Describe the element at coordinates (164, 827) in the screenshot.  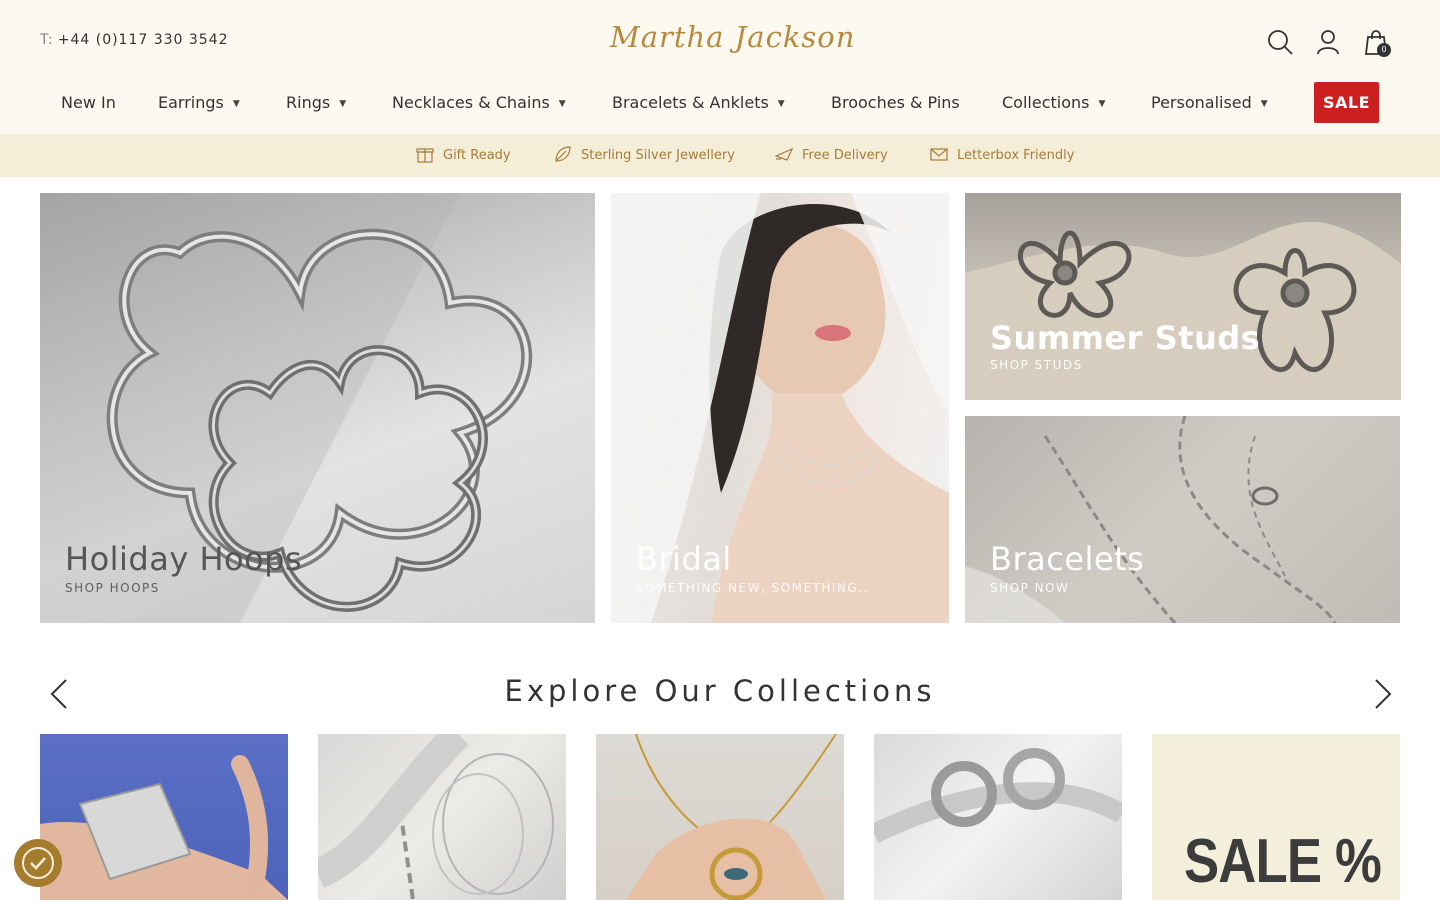
I see `cuff-image` at that location.